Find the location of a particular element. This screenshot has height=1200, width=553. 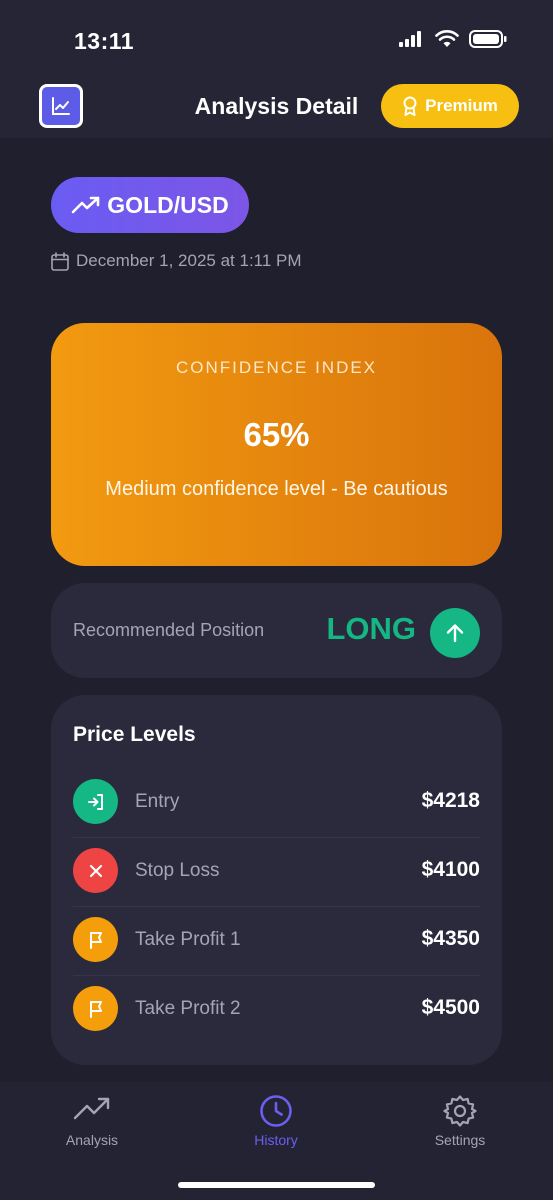

pair-badge: GOLD/USD is located at coordinates (150, 205).